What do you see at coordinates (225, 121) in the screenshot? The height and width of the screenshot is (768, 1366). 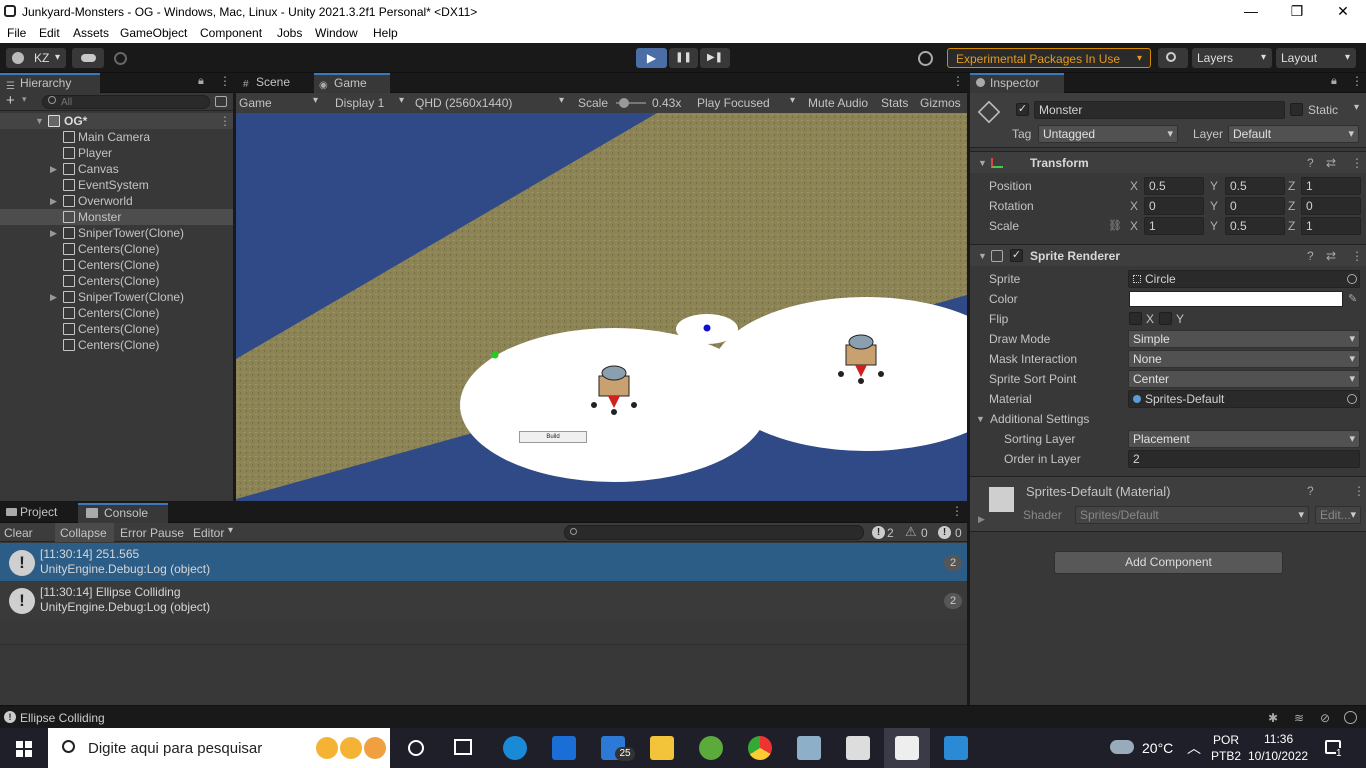 I see `scene-menu-icon: ⋮` at bounding box center [225, 121].